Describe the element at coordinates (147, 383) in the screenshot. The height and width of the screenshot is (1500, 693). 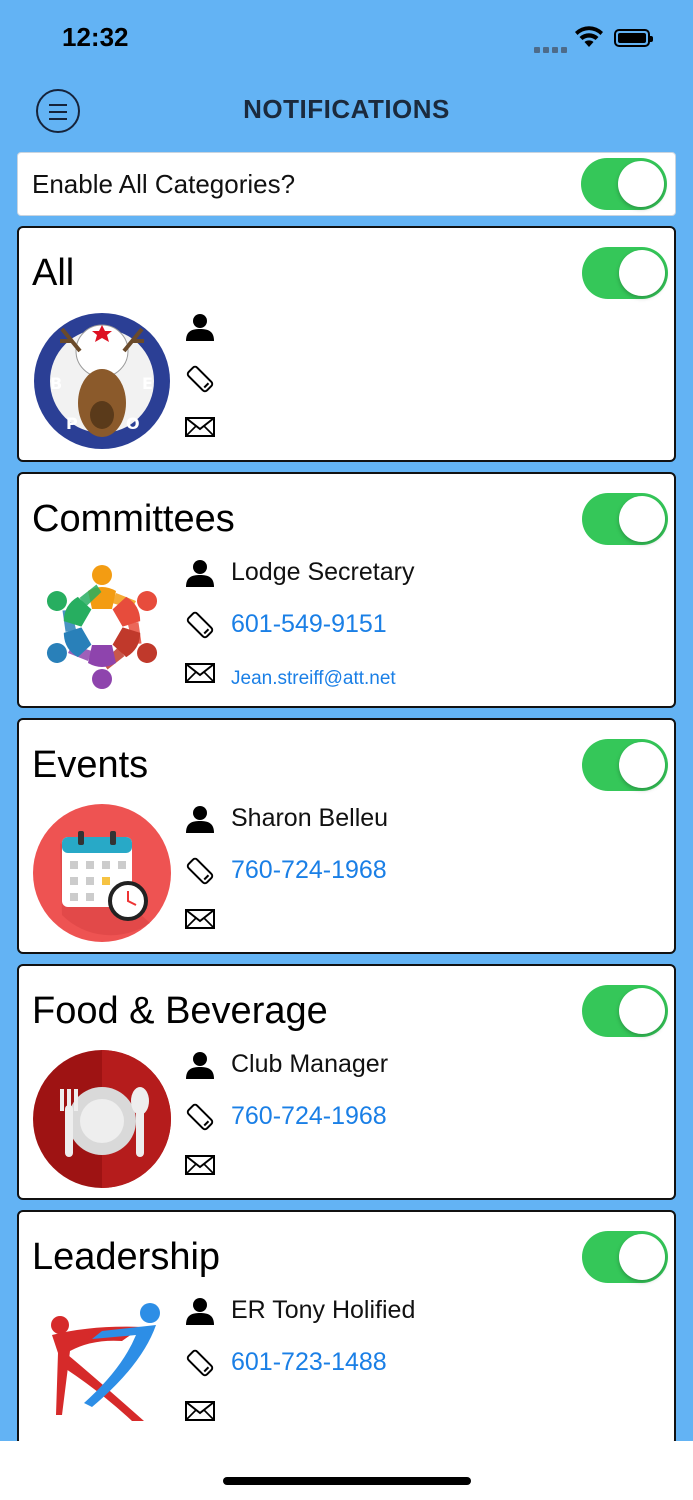
I see `svg-text: E` at that location.